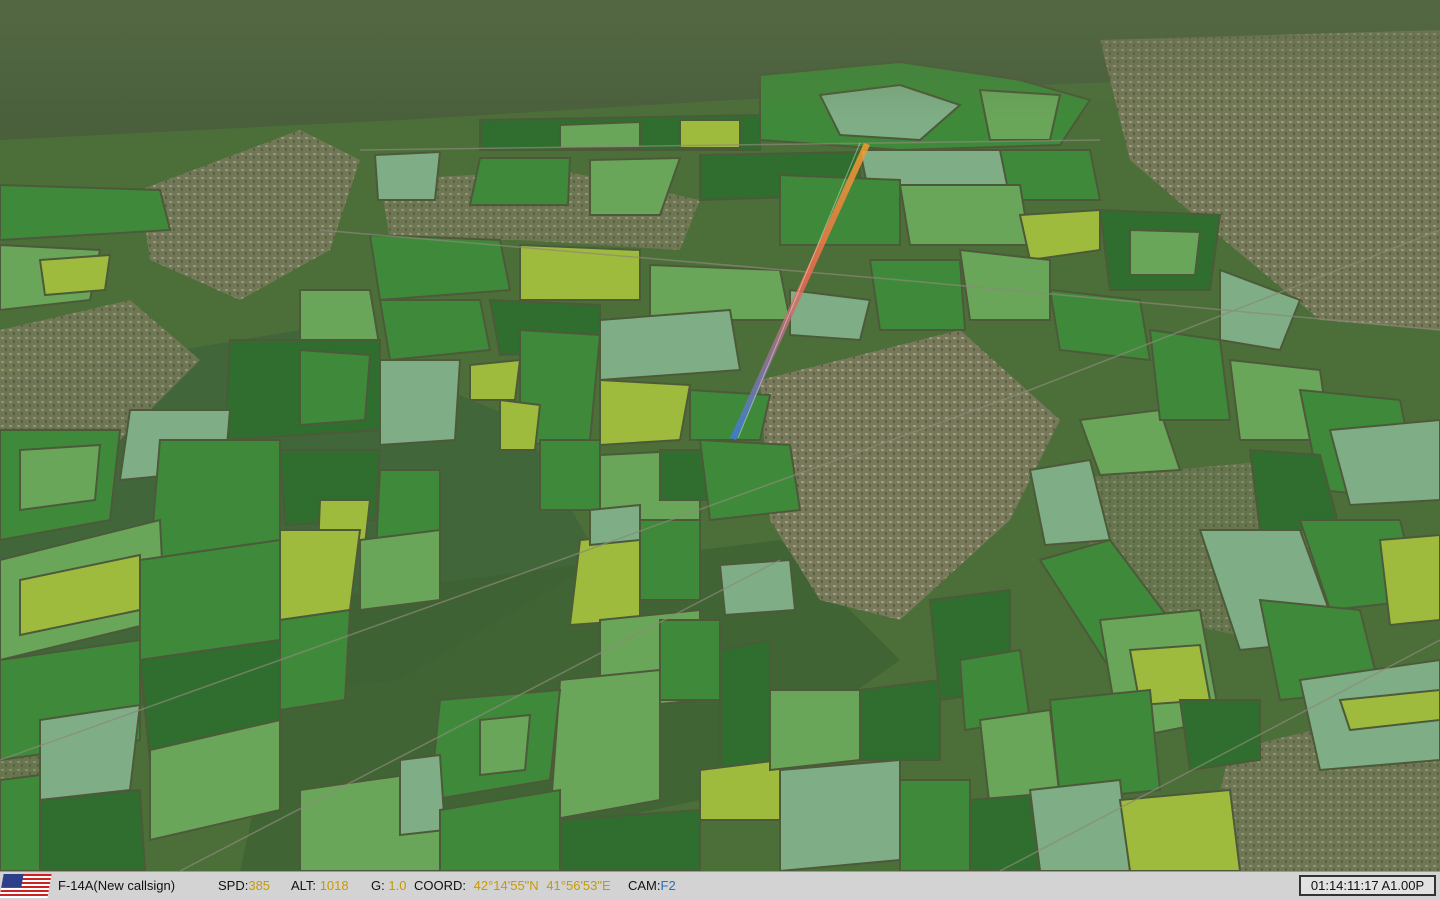 This screenshot has height=900, width=1440. What do you see at coordinates (334, 885) in the screenshot?
I see `altitude-value: 1018` at bounding box center [334, 885].